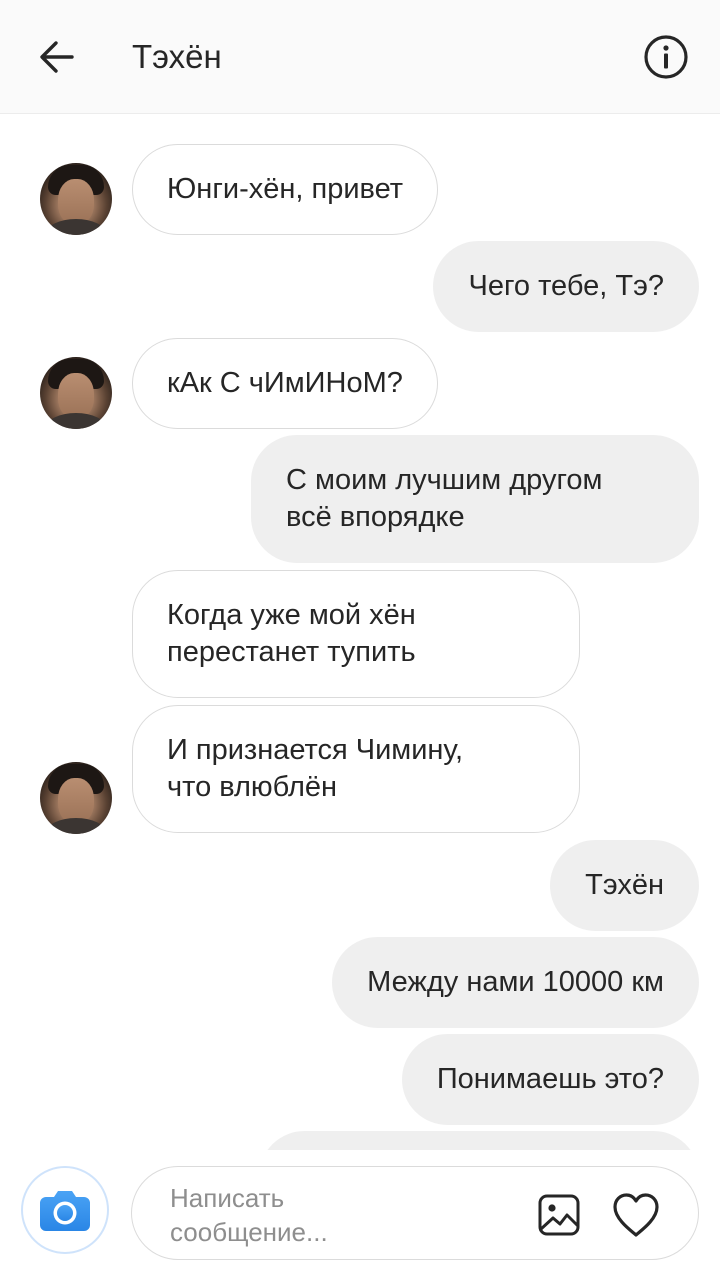  I want to click on message-text: кАк С чИмИНоМ?, so click(285, 383).